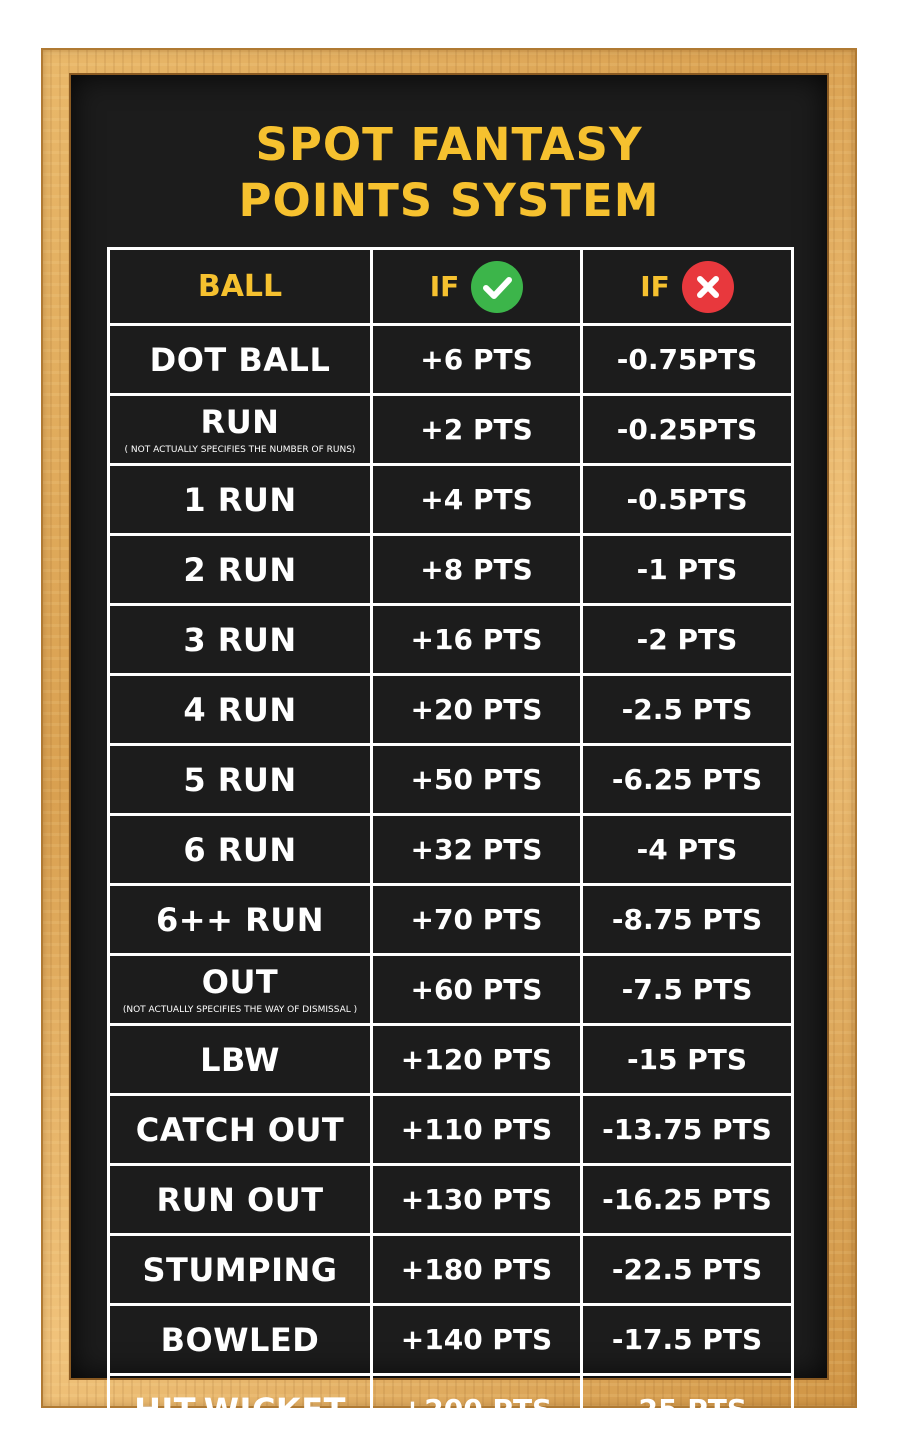  I want to click on correct-points-cell: +130 PTS, so click(476, 1199).